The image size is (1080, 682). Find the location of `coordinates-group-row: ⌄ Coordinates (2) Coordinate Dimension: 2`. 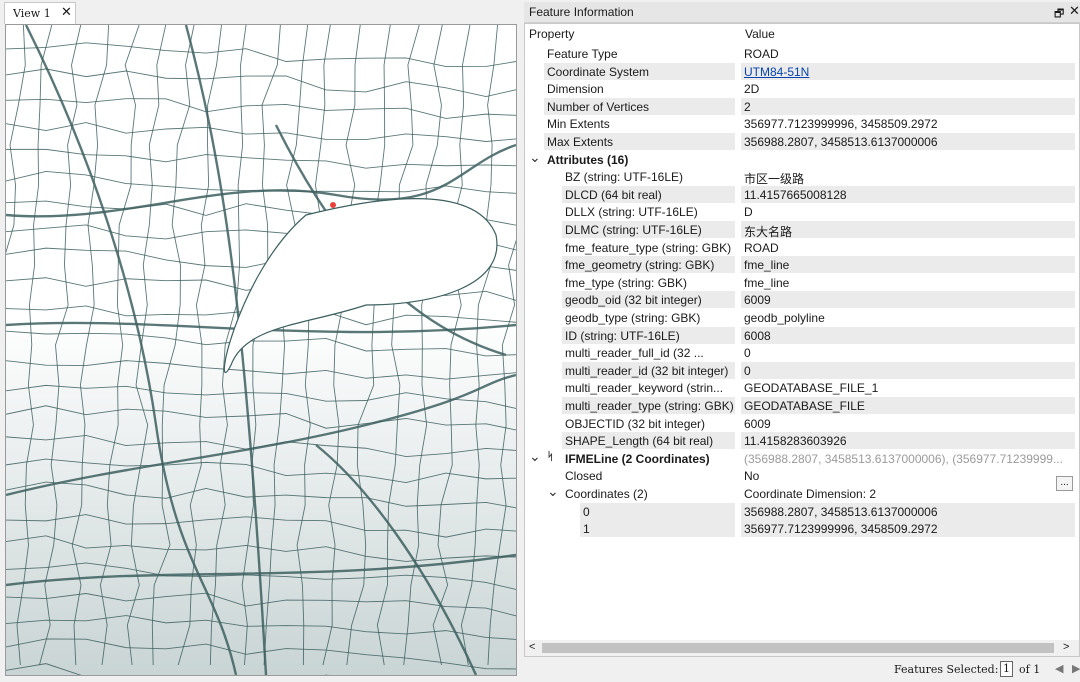

coordinates-group-row: ⌄ Coordinates (2) Coordinate Dimension: 2 is located at coordinates (802, 493).